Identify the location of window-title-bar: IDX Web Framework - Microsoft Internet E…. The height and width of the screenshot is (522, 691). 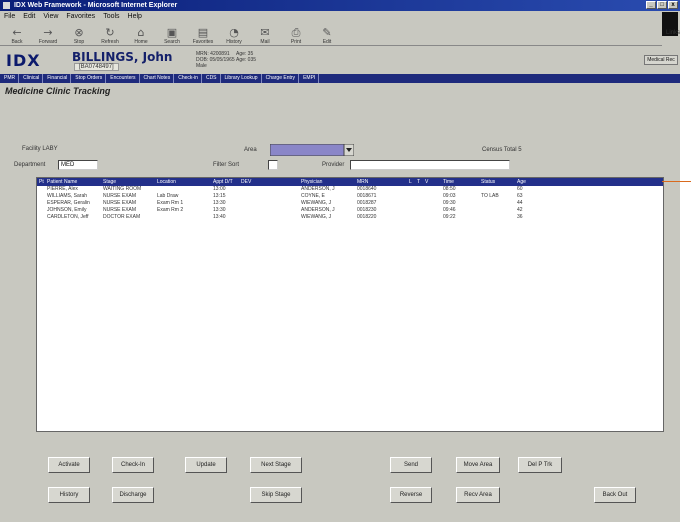
(340, 5).